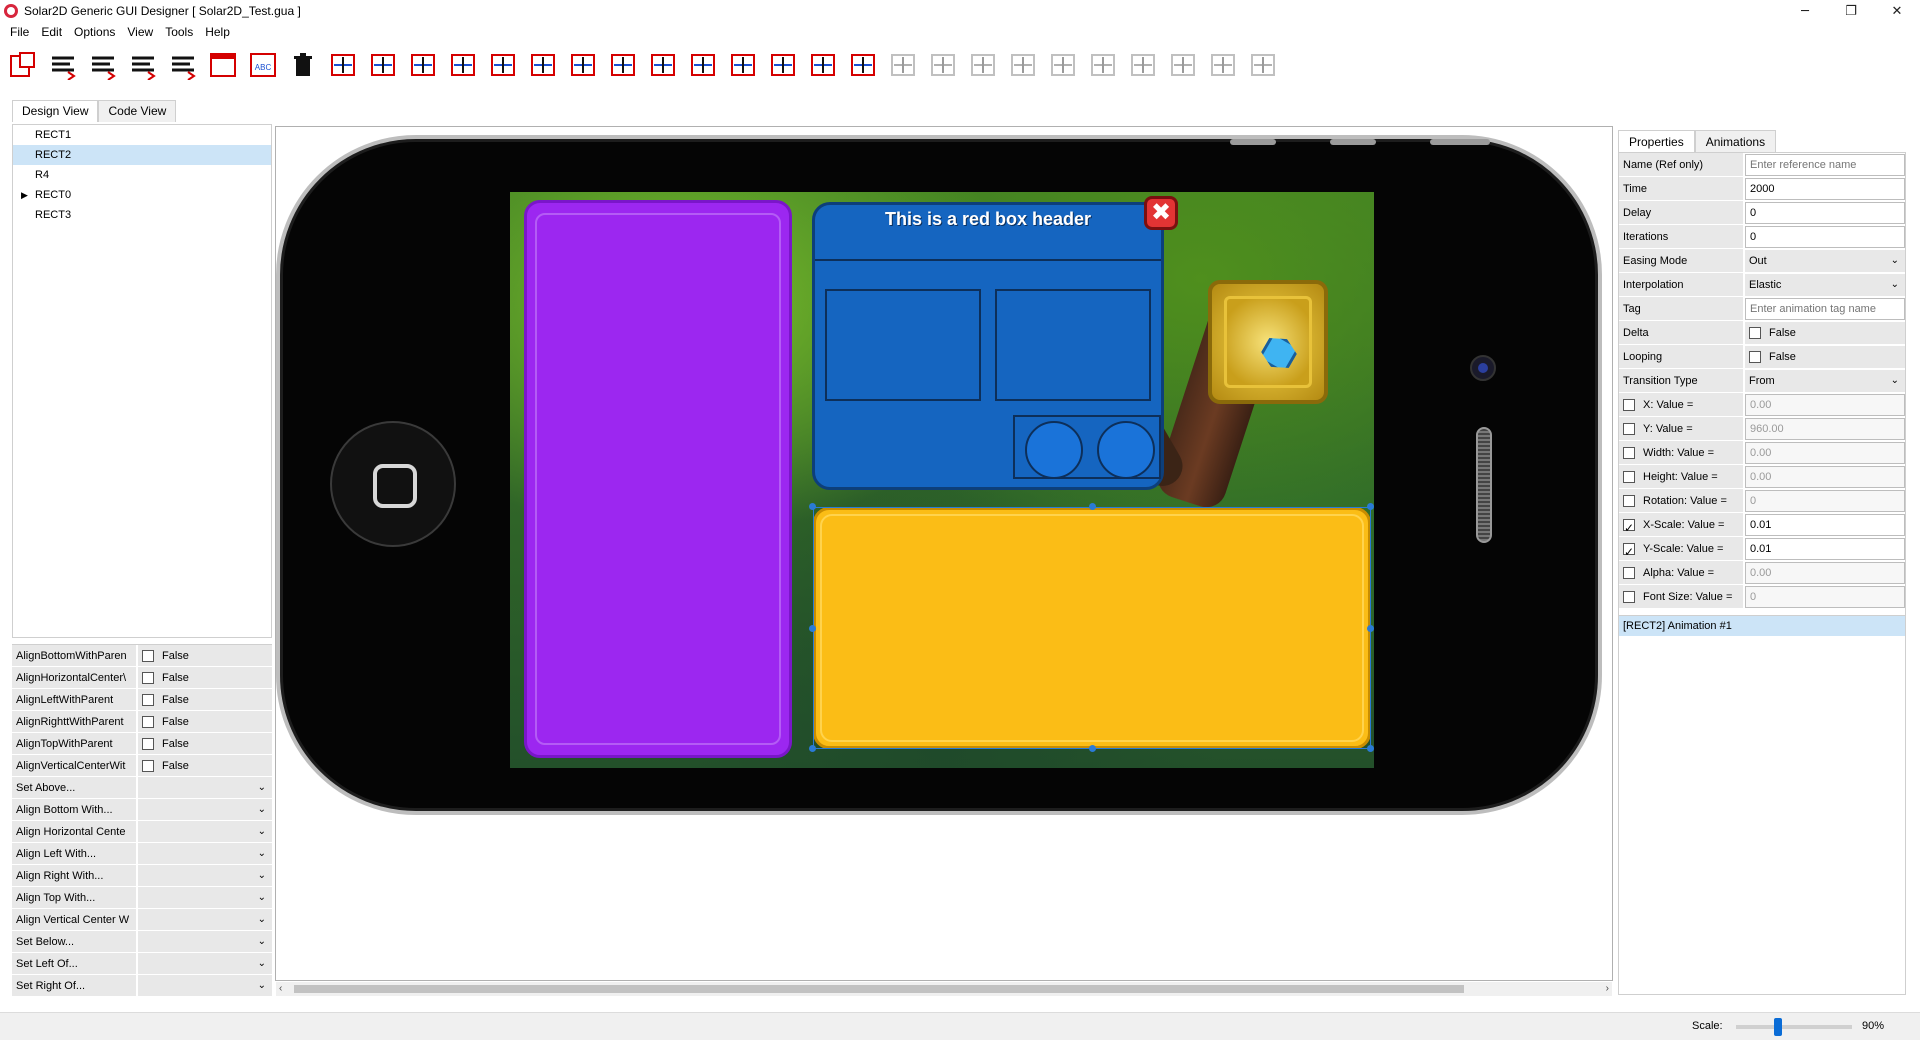 The width and height of the screenshot is (1920, 1040). What do you see at coordinates (1161, 213) in the screenshot?
I see `close-box-icon: ✖` at bounding box center [1161, 213].